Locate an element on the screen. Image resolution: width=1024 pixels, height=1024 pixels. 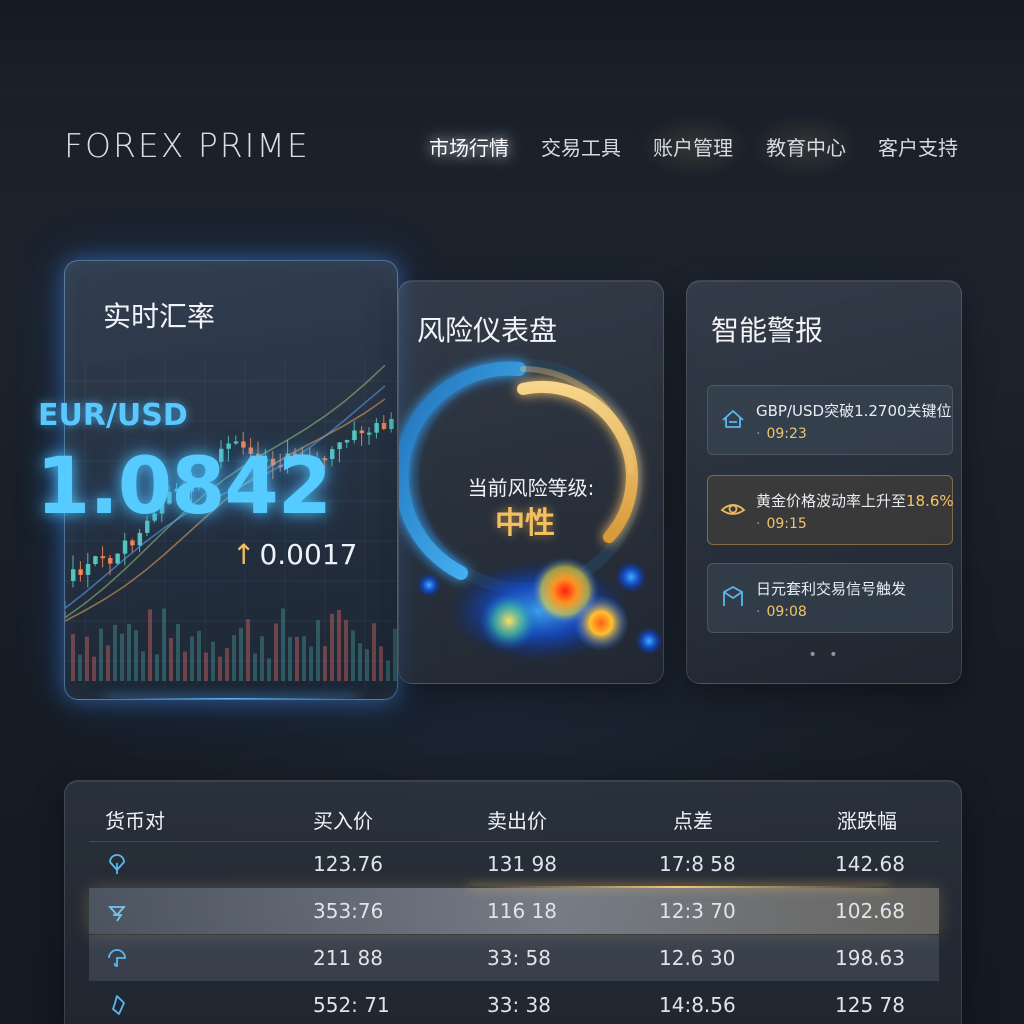
cell-spread: 12:3 70 is located at coordinates (697, 911).